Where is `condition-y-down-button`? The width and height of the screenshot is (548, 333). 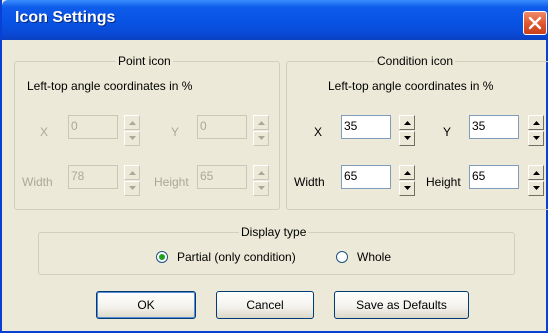 condition-y-down-button is located at coordinates (536, 138).